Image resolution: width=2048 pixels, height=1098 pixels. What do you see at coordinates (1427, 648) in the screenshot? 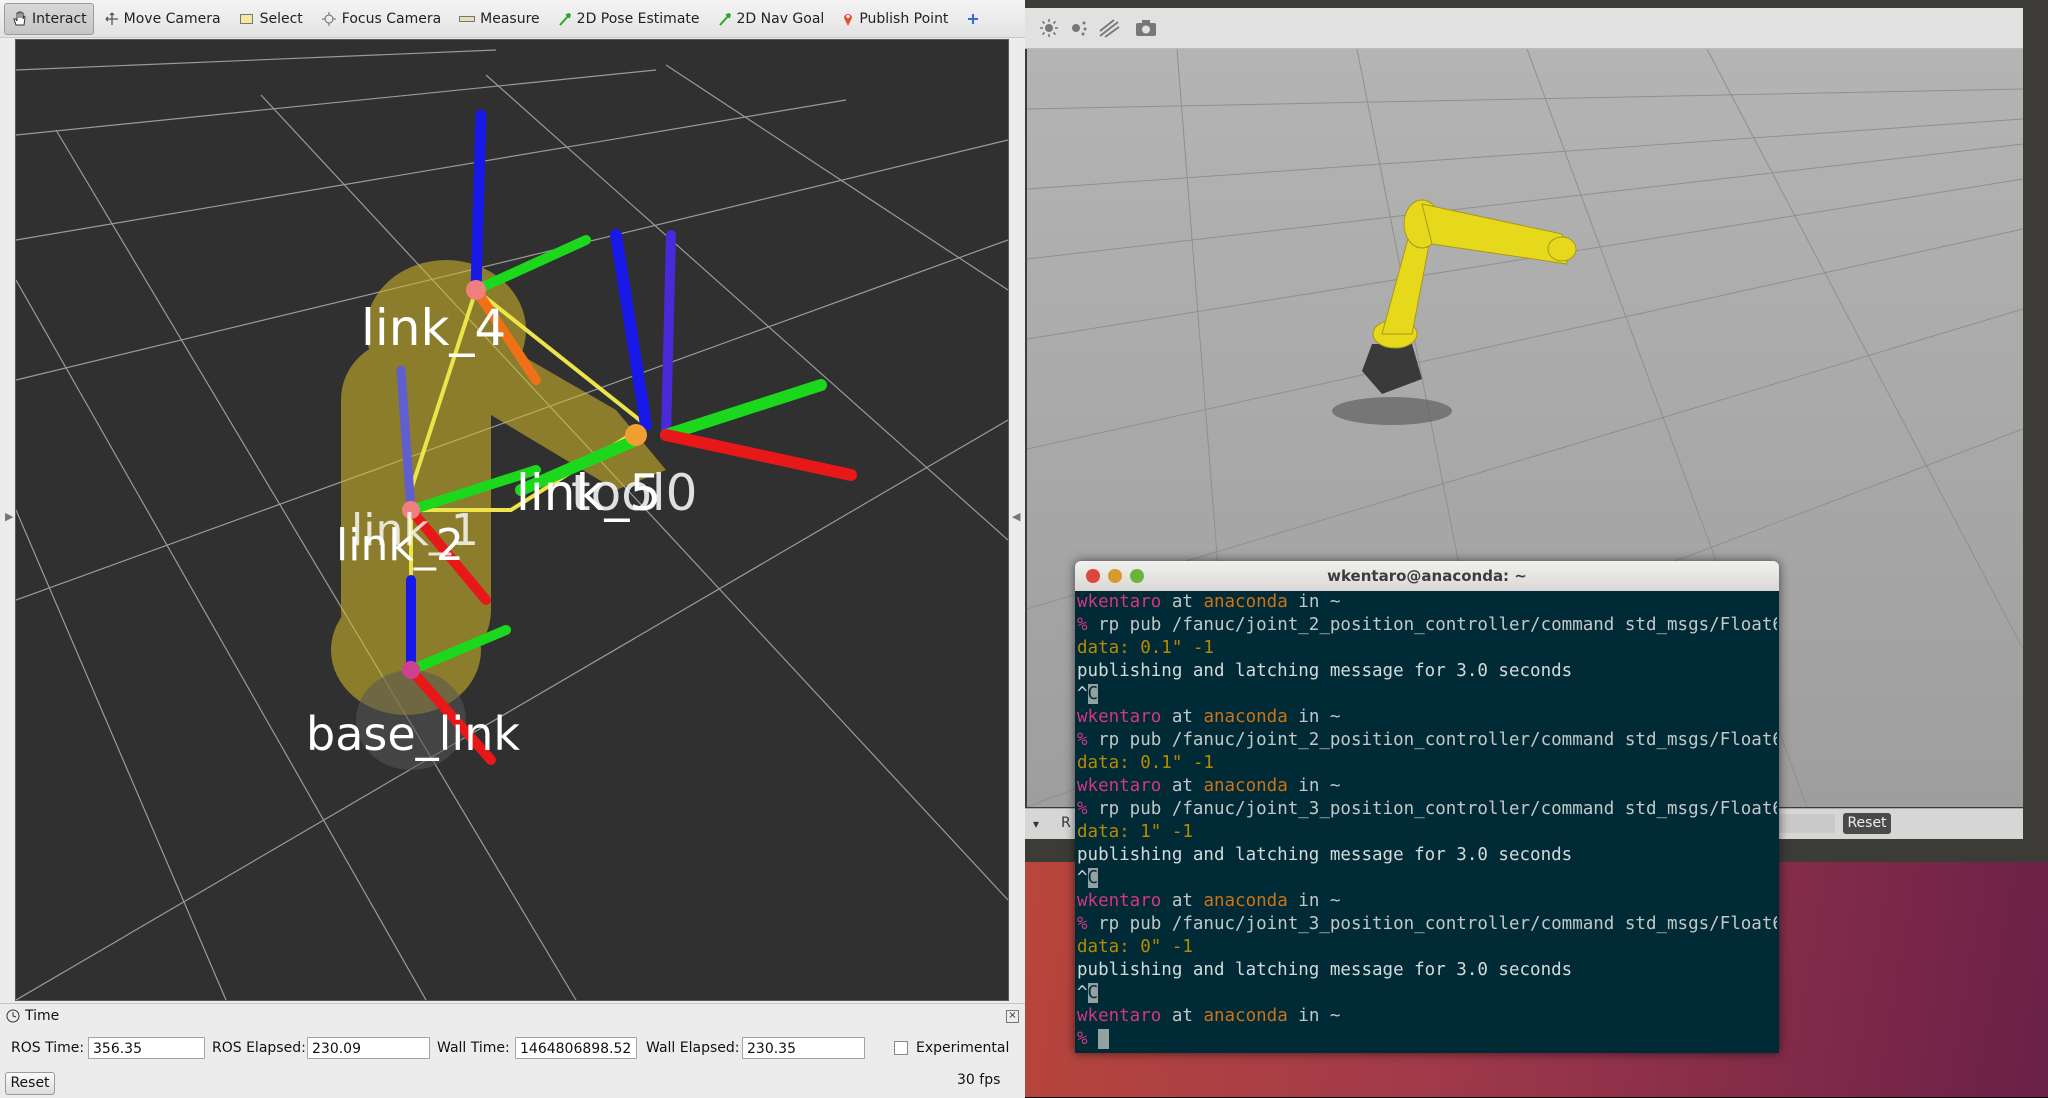
I see `command-continuation-line: data: 0.1" -1` at bounding box center [1427, 648].